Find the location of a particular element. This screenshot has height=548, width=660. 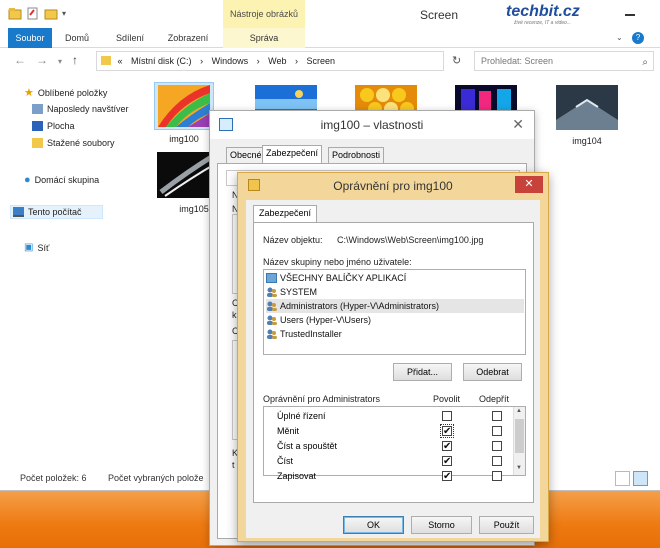

user-name: Users (Hyper-V\Users) is located at coordinates (326, 320).